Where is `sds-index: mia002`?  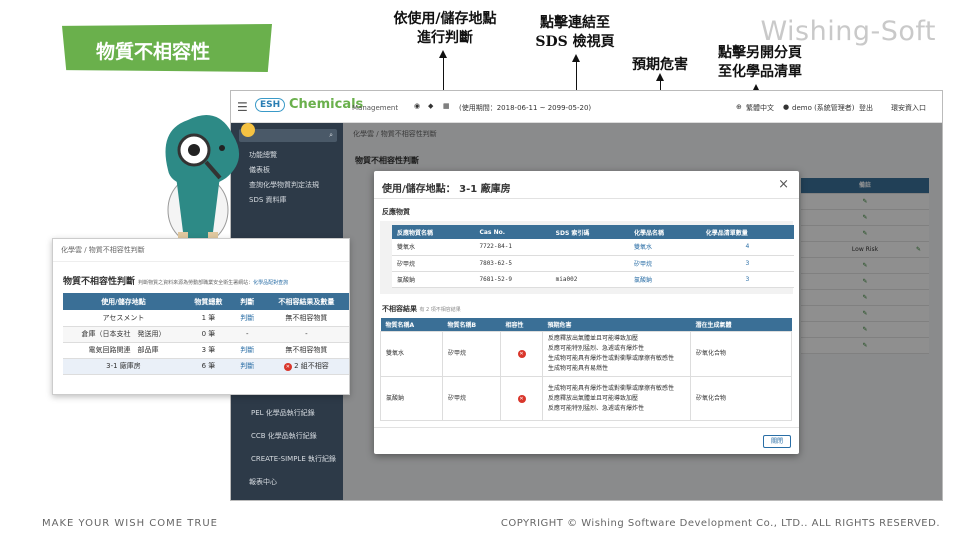
sds-index: mia002 is located at coordinates (590, 279).